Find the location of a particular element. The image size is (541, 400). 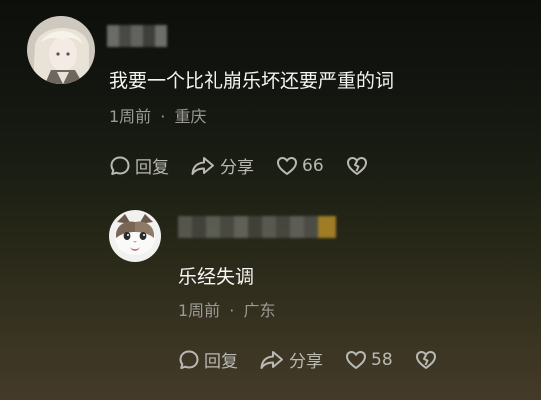

comment-1-share-button: 分享 is located at coordinates (222, 165).